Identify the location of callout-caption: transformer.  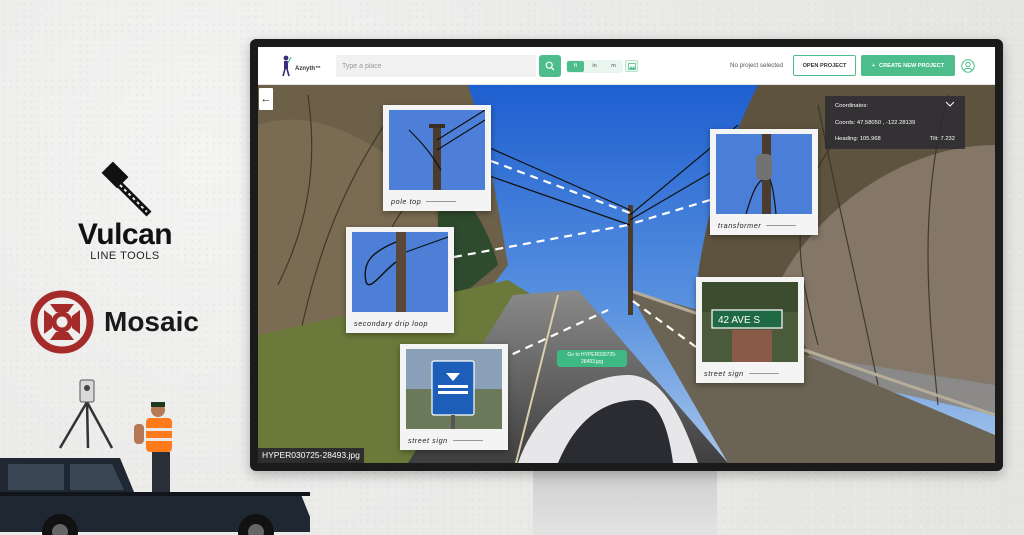
(757, 225).